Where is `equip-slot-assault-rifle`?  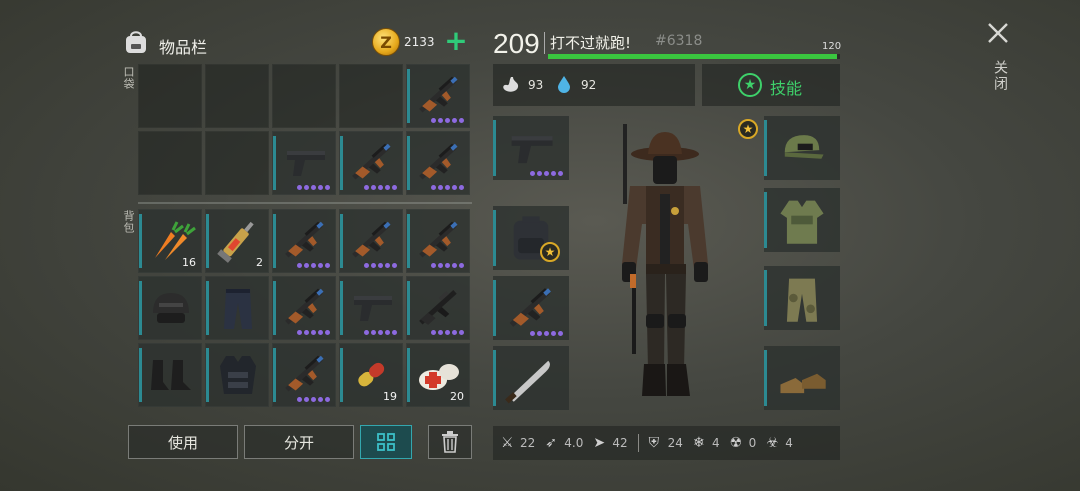
equip-slot-assault-rifle is located at coordinates (531, 308).